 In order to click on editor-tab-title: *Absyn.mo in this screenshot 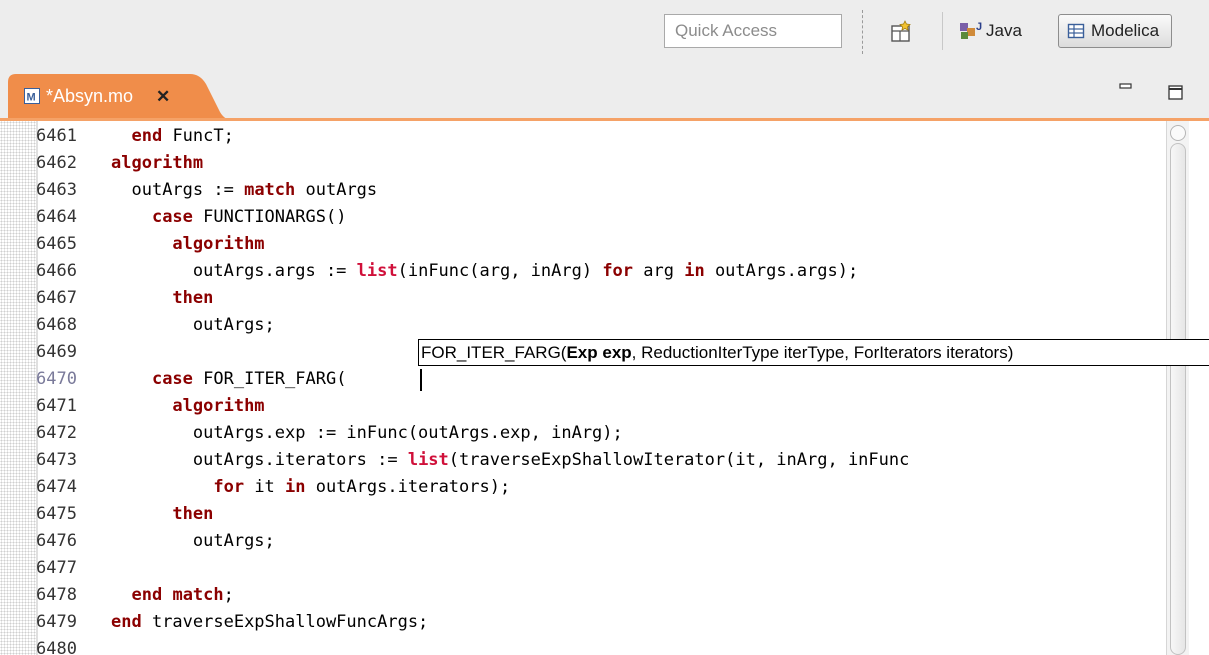, I will do `click(90, 96)`.